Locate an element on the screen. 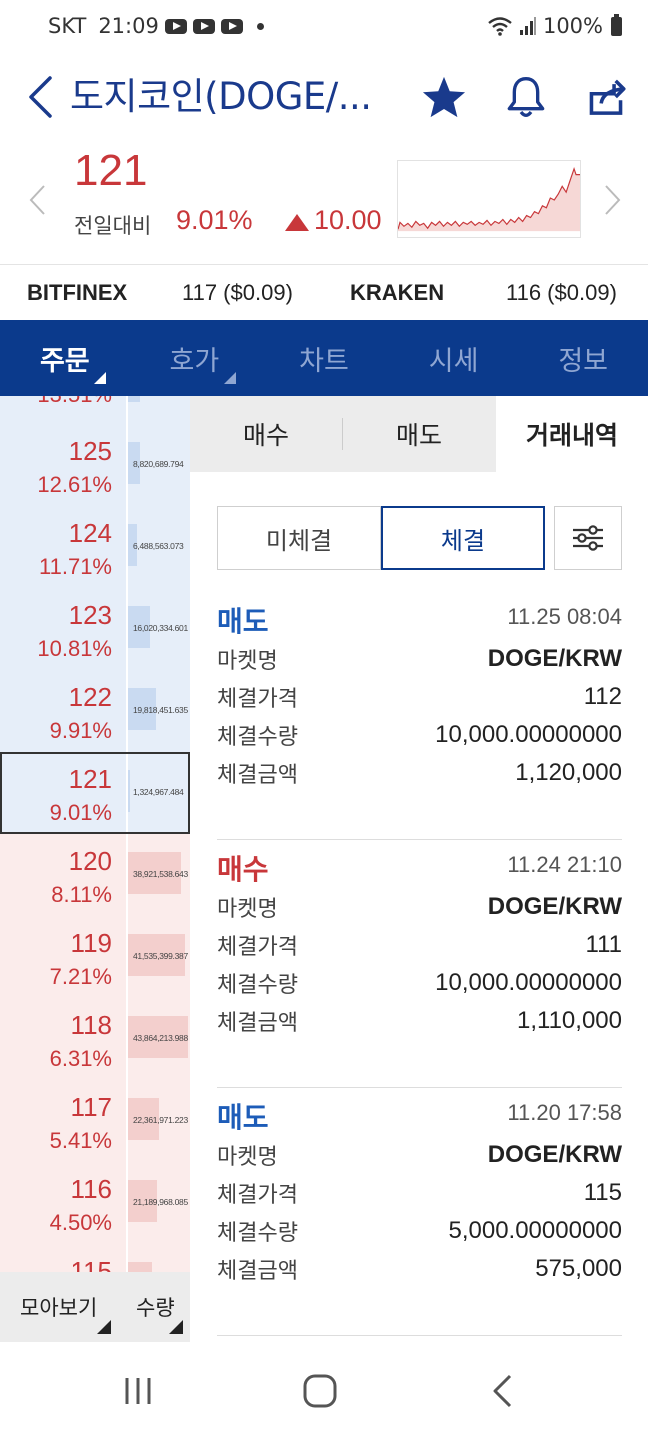 The image size is (648, 1440). field-label: 체결수량 is located at coordinates (257, 985).